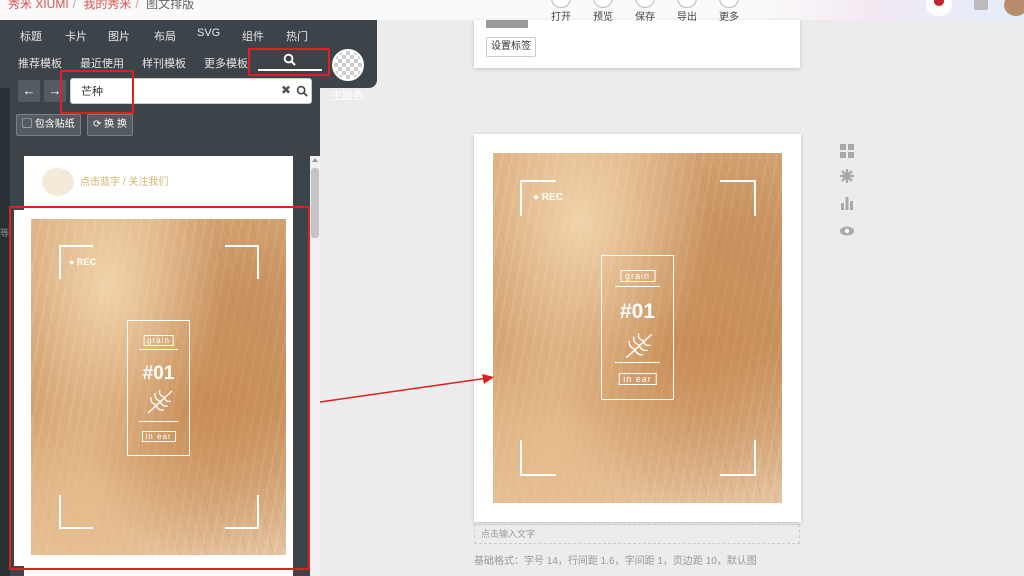 The width and height of the screenshot is (1024, 576). Describe the element at coordinates (348, 65) in the screenshot. I see `theme-color-swatch` at that location.